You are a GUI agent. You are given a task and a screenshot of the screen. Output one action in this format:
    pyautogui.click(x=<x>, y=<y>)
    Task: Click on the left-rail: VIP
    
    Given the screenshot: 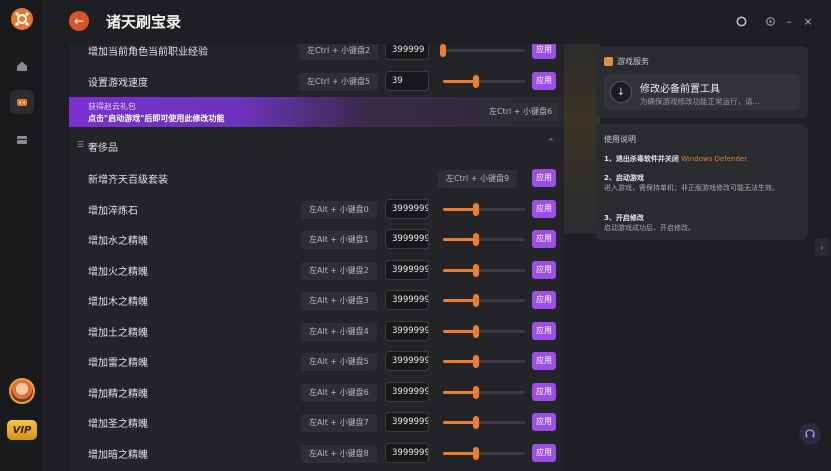 What is the action you would take?
    pyautogui.click(x=22, y=235)
    